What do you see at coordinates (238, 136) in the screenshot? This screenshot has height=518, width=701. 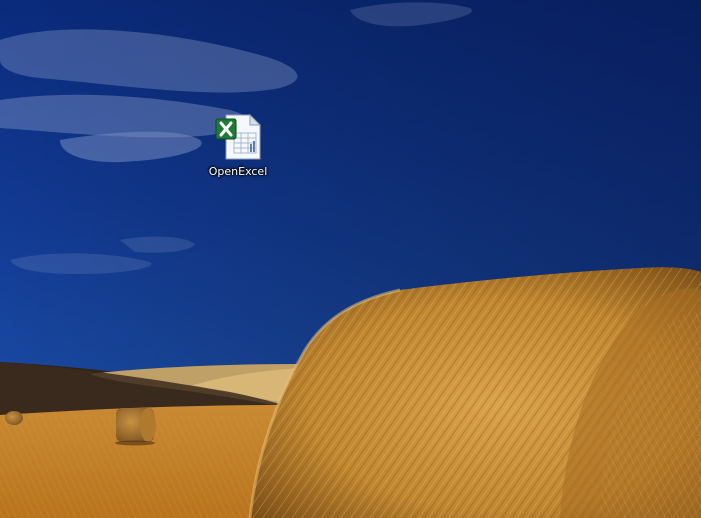 I see `excel-file-icon` at bounding box center [238, 136].